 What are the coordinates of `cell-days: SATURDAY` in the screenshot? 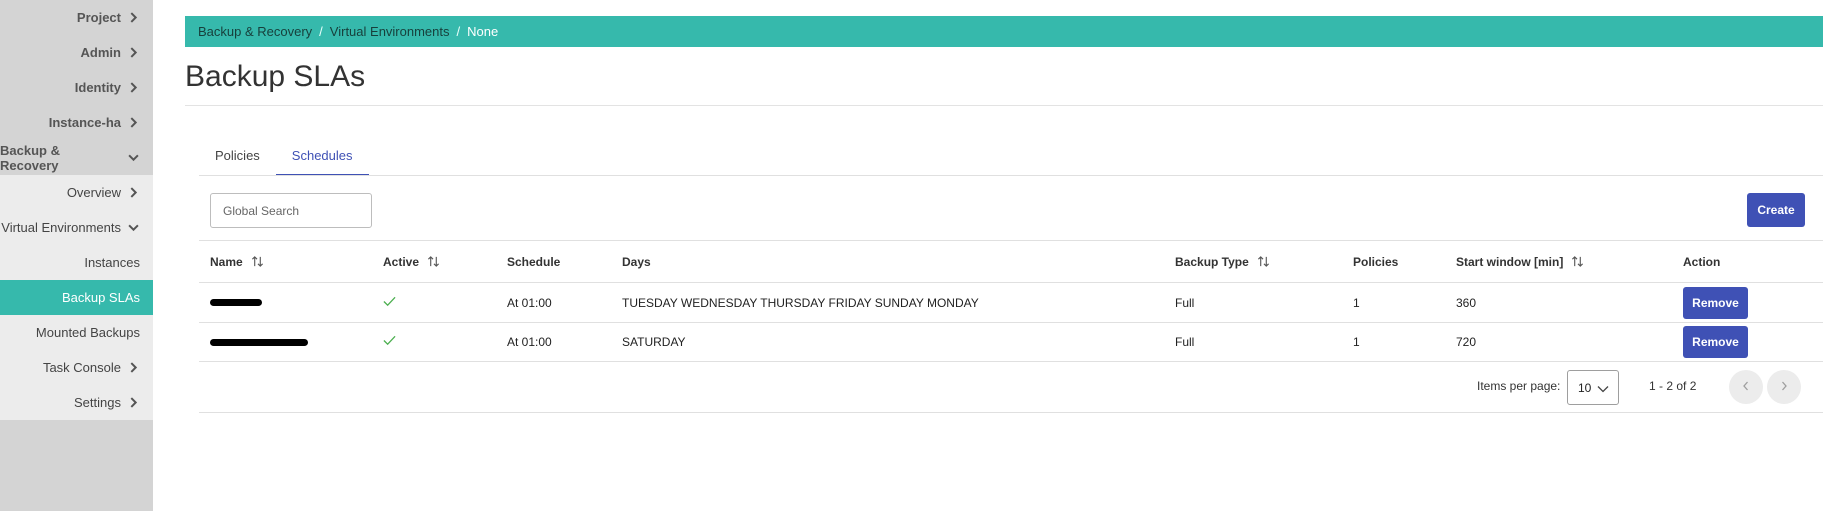 It's located at (654, 342).